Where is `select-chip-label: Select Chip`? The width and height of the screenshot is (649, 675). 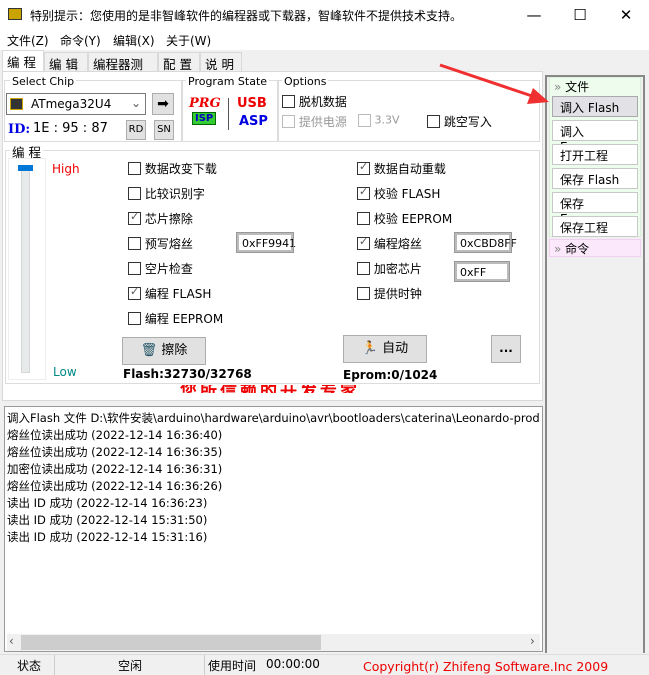
select-chip-label: Select Chip is located at coordinates (43, 81).